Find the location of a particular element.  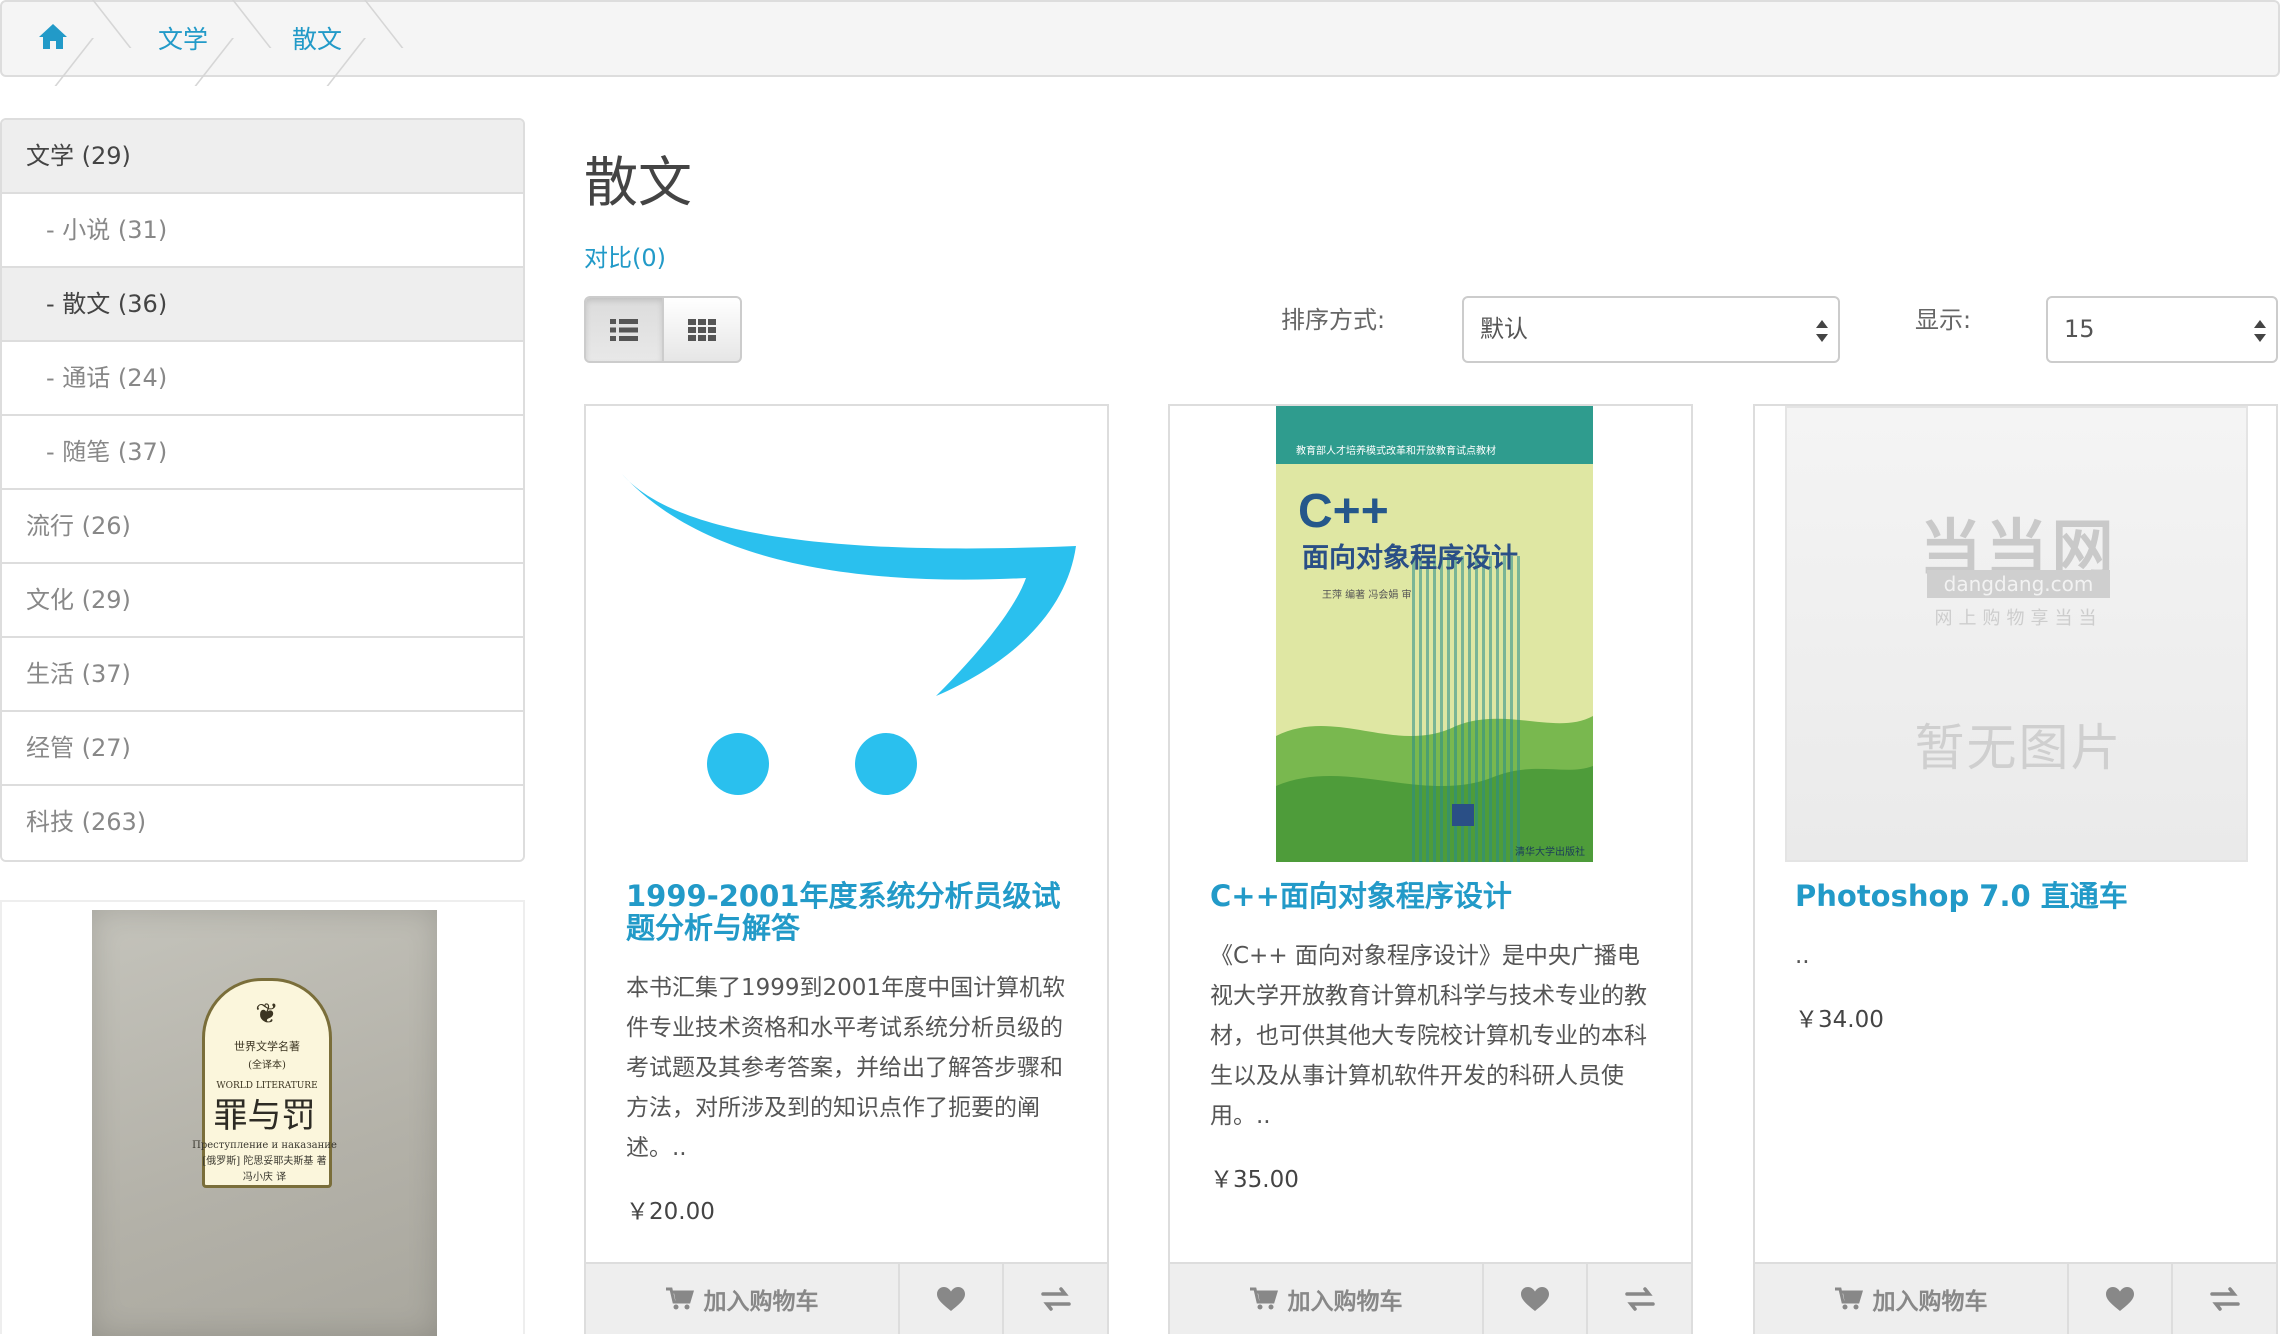

book-series: 世界文学名著 is located at coordinates (267, 1046).